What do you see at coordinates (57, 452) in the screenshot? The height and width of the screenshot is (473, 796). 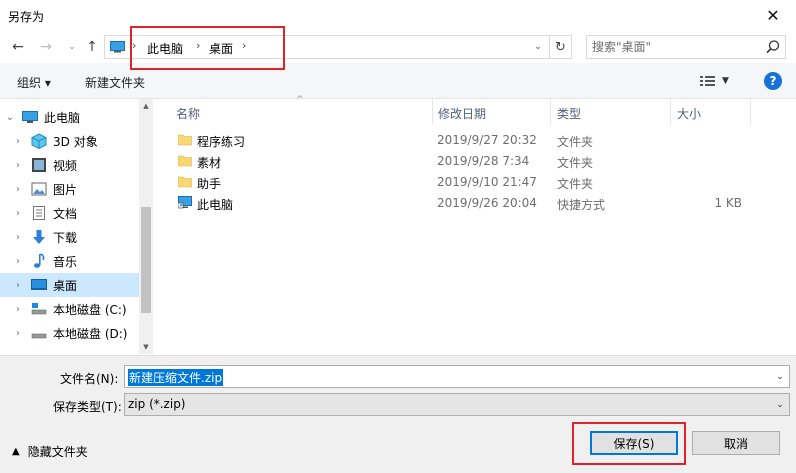 I see `hide-folders-label: 隐藏文件夹` at bounding box center [57, 452].